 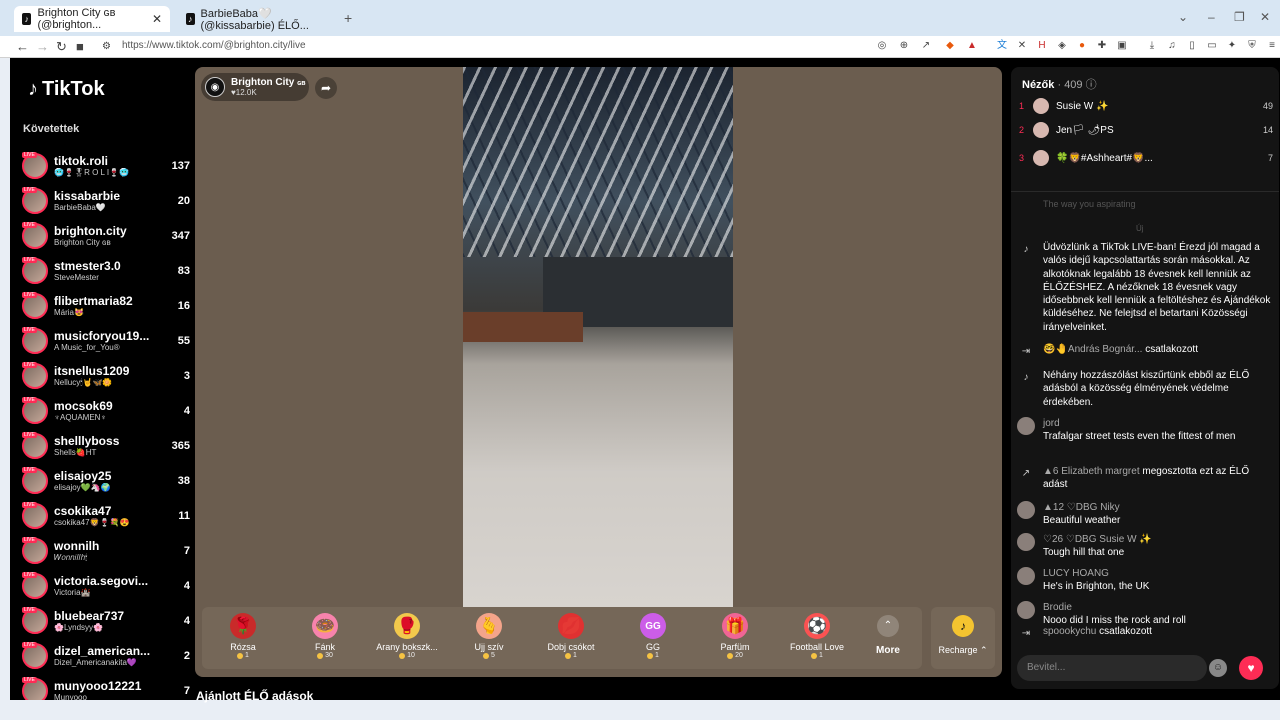 What do you see at coordinates (106, 620) in the screenshot?
I see `following-item: LIVE bluebear737 🌸Lyndsyy🌸 4` at bounding box center [106, 620].